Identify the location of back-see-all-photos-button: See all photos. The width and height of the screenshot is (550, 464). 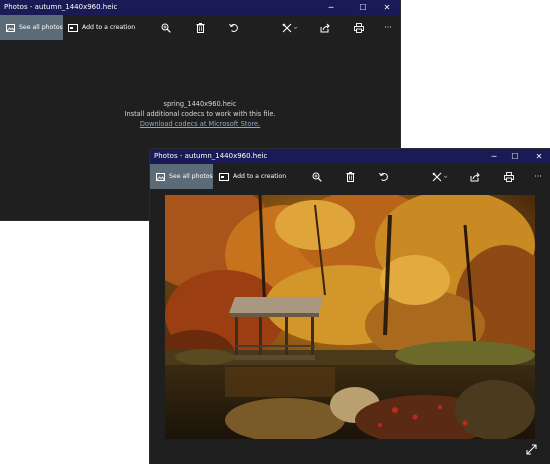
(31, 27).